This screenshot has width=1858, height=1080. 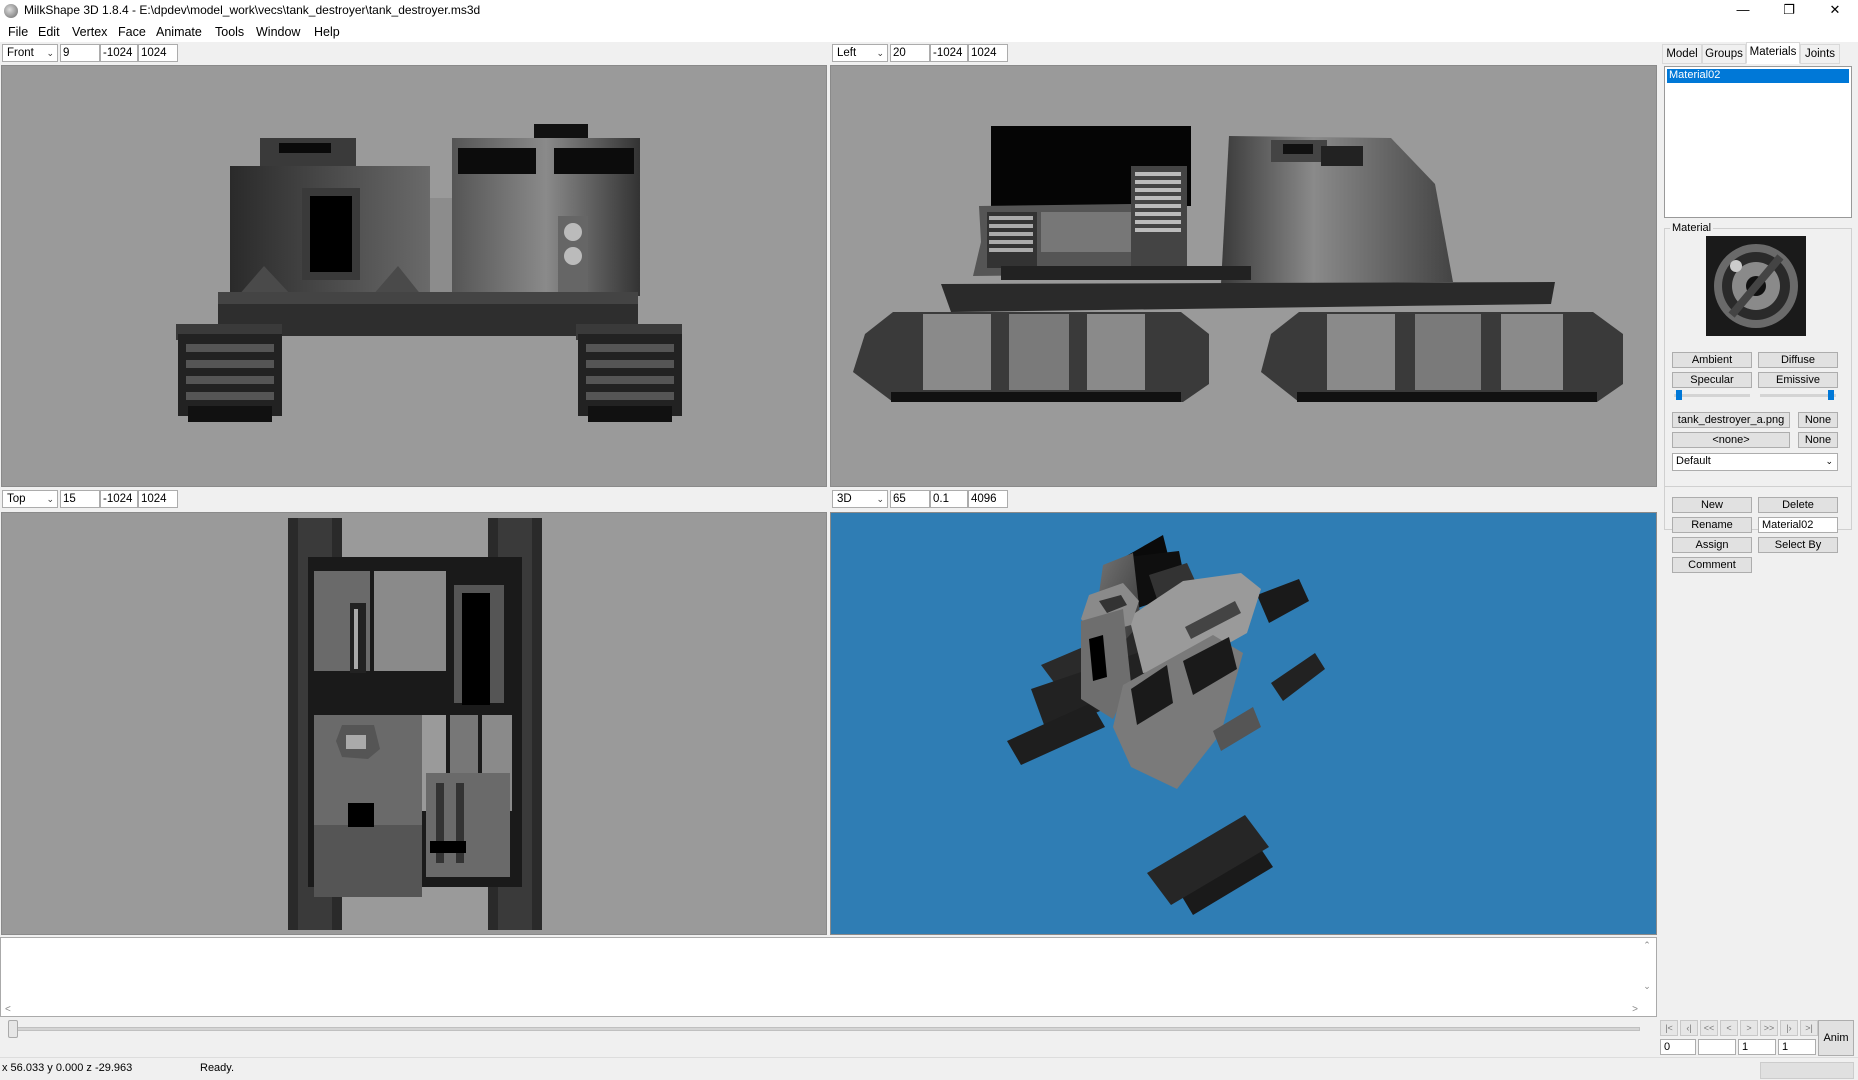 I want to click on material-name-field: Material02, so click(x=1798, y=525).